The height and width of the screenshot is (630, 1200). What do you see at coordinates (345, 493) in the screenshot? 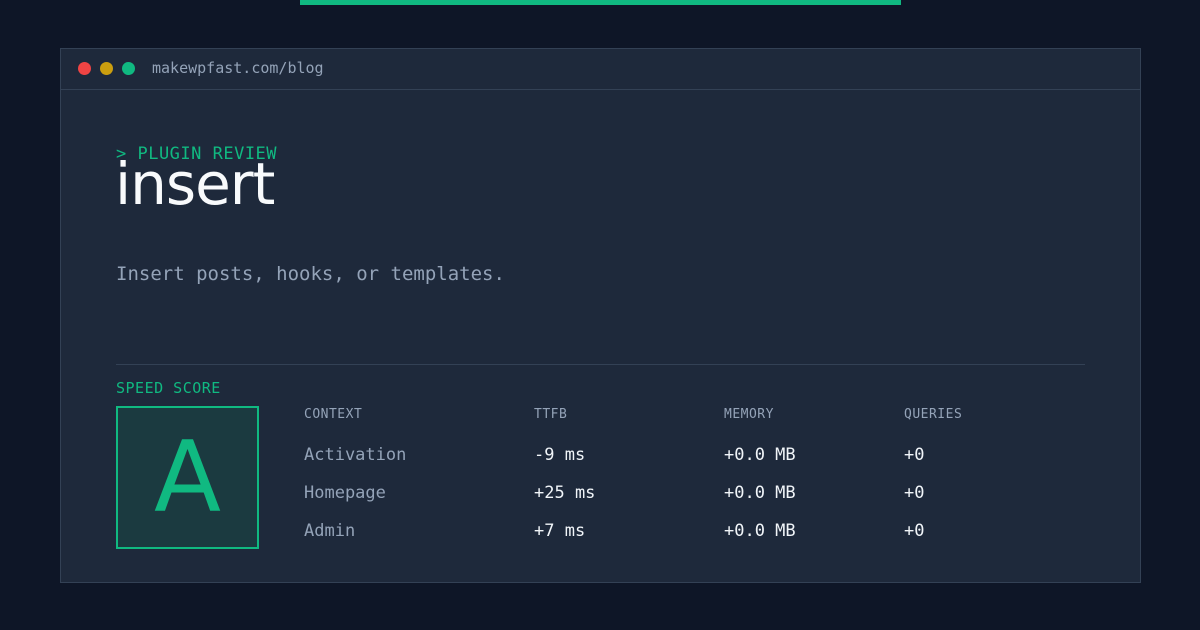
I see `row-context: Homepage` at bounding box center [345, 493].